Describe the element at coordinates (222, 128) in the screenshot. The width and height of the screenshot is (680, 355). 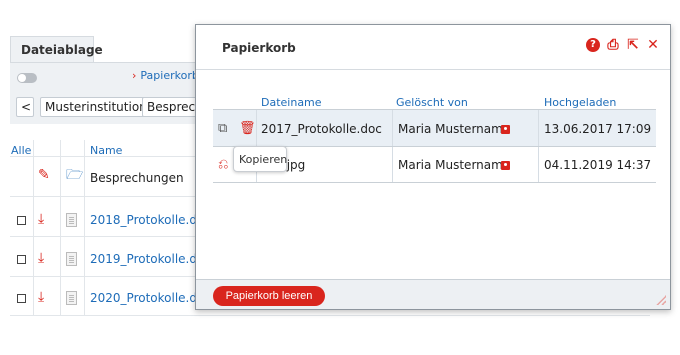
I see `copy-icon: ⧉` at that location.